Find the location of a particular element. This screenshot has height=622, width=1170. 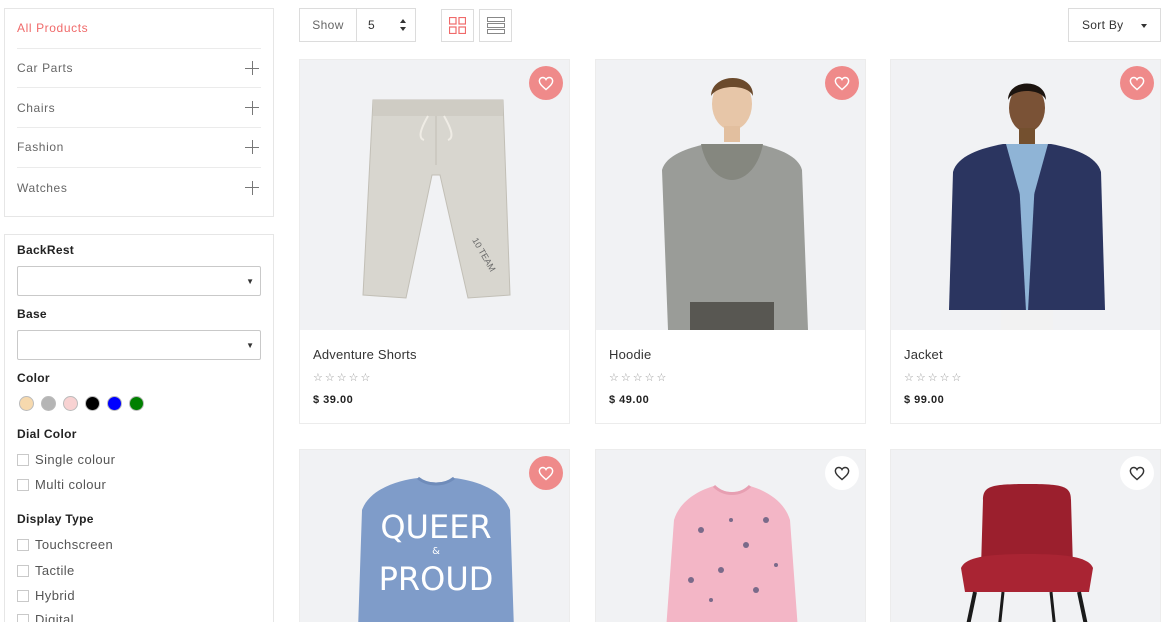

product-card: QUEER & PROUD is located at coordinates (434, 535).